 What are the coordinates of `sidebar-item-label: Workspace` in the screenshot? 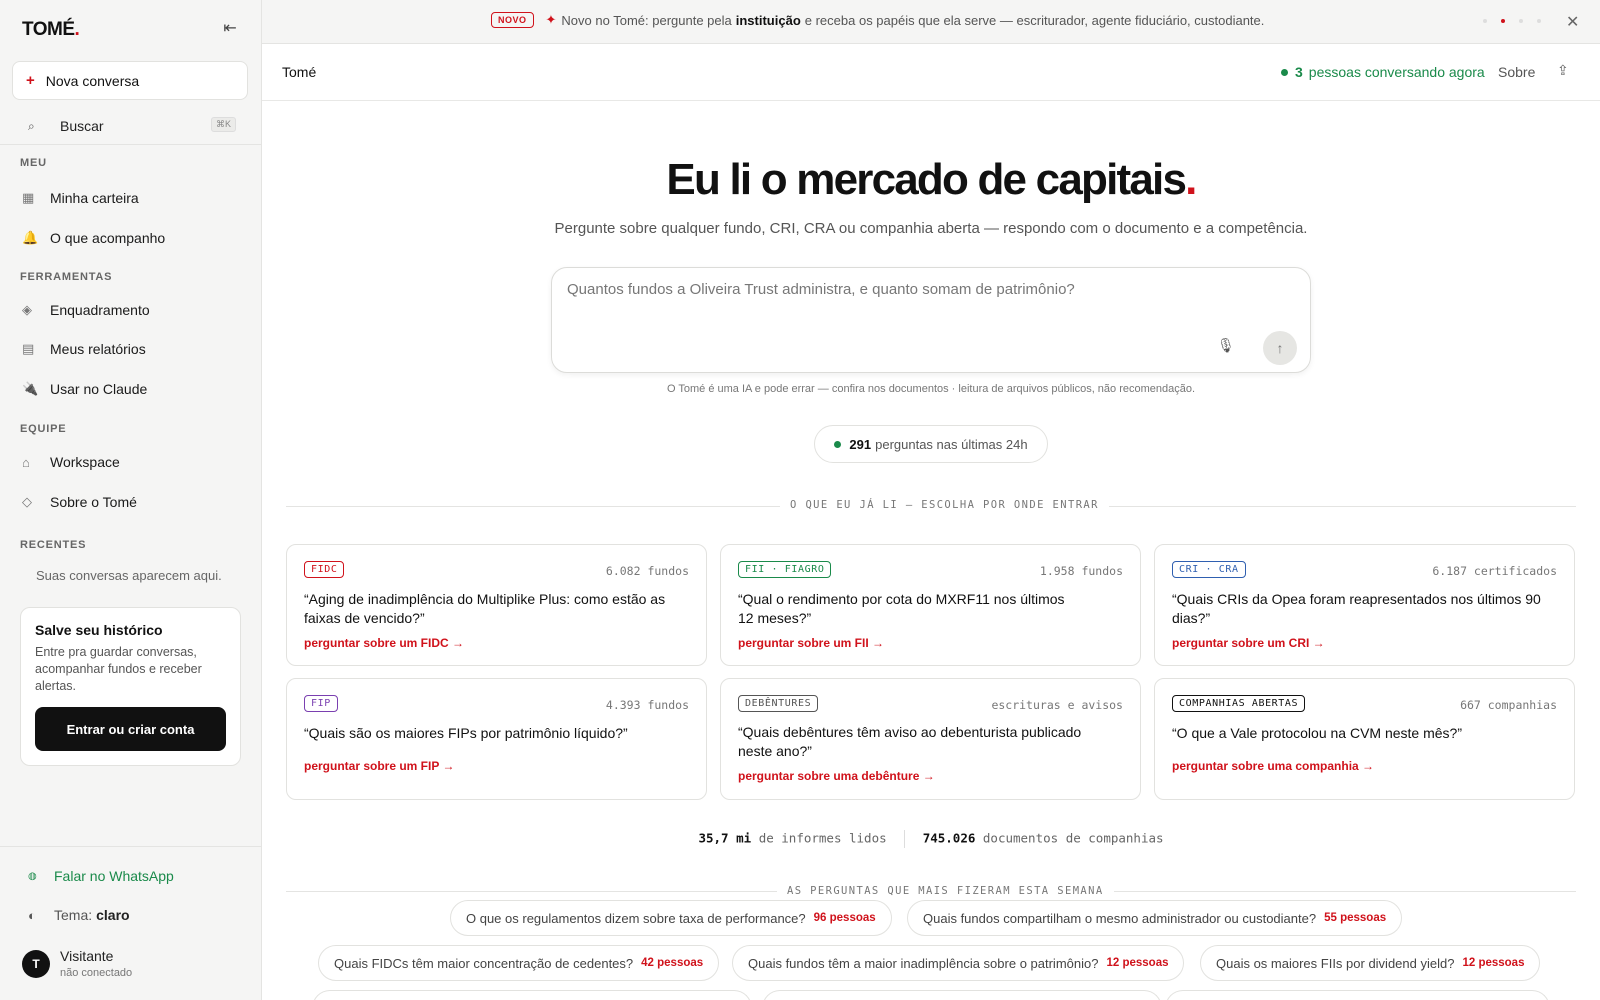 It's located at (85, 462).